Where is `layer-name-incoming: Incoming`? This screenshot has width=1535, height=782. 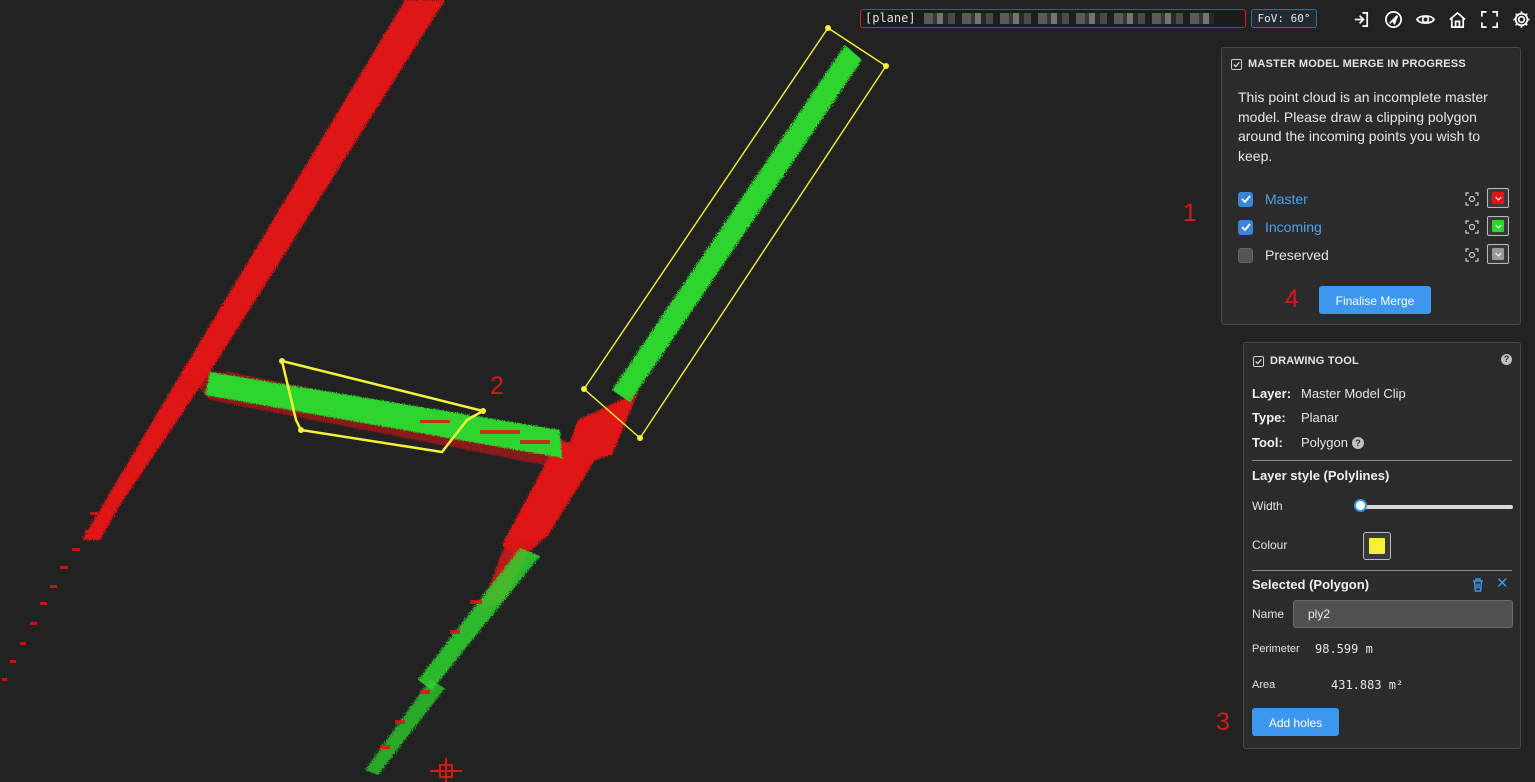
layer-name-incoming: Incoming is located at coordinates (1293, 227).